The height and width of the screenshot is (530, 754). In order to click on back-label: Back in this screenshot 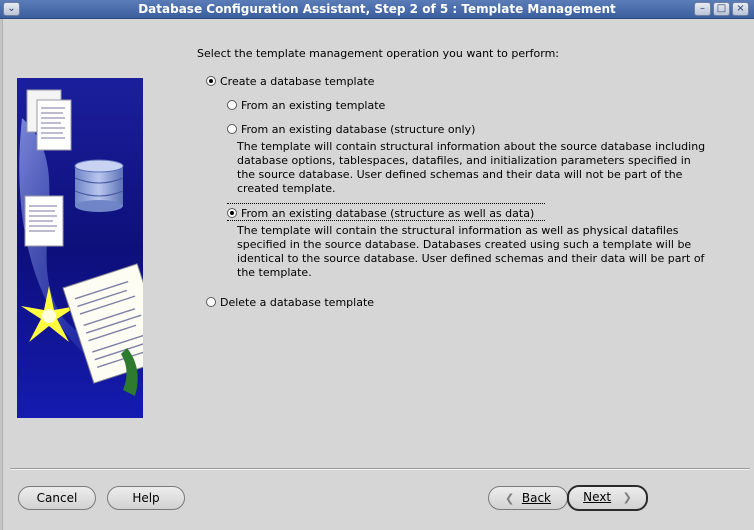, I will do `click(536, 498)`.